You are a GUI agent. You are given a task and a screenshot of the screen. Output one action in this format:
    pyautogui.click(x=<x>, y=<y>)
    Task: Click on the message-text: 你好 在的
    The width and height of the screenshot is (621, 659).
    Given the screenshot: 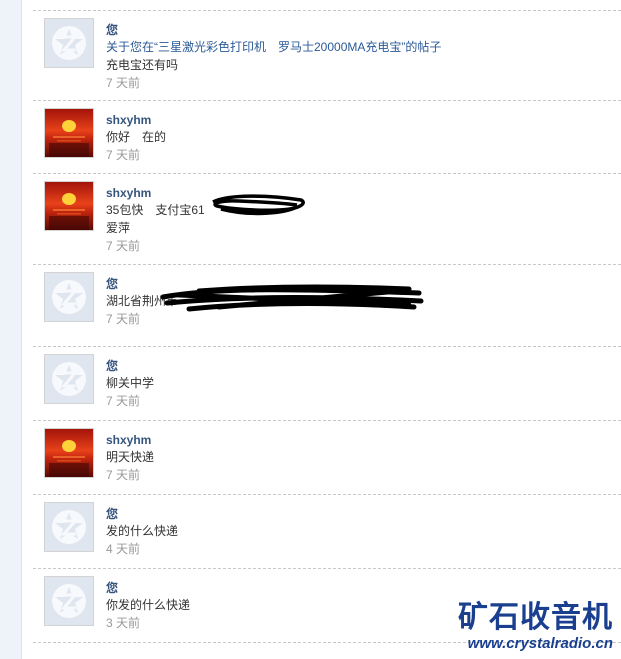 What is the action you would take?
    pyautogui.click(x=136, y=137)
    